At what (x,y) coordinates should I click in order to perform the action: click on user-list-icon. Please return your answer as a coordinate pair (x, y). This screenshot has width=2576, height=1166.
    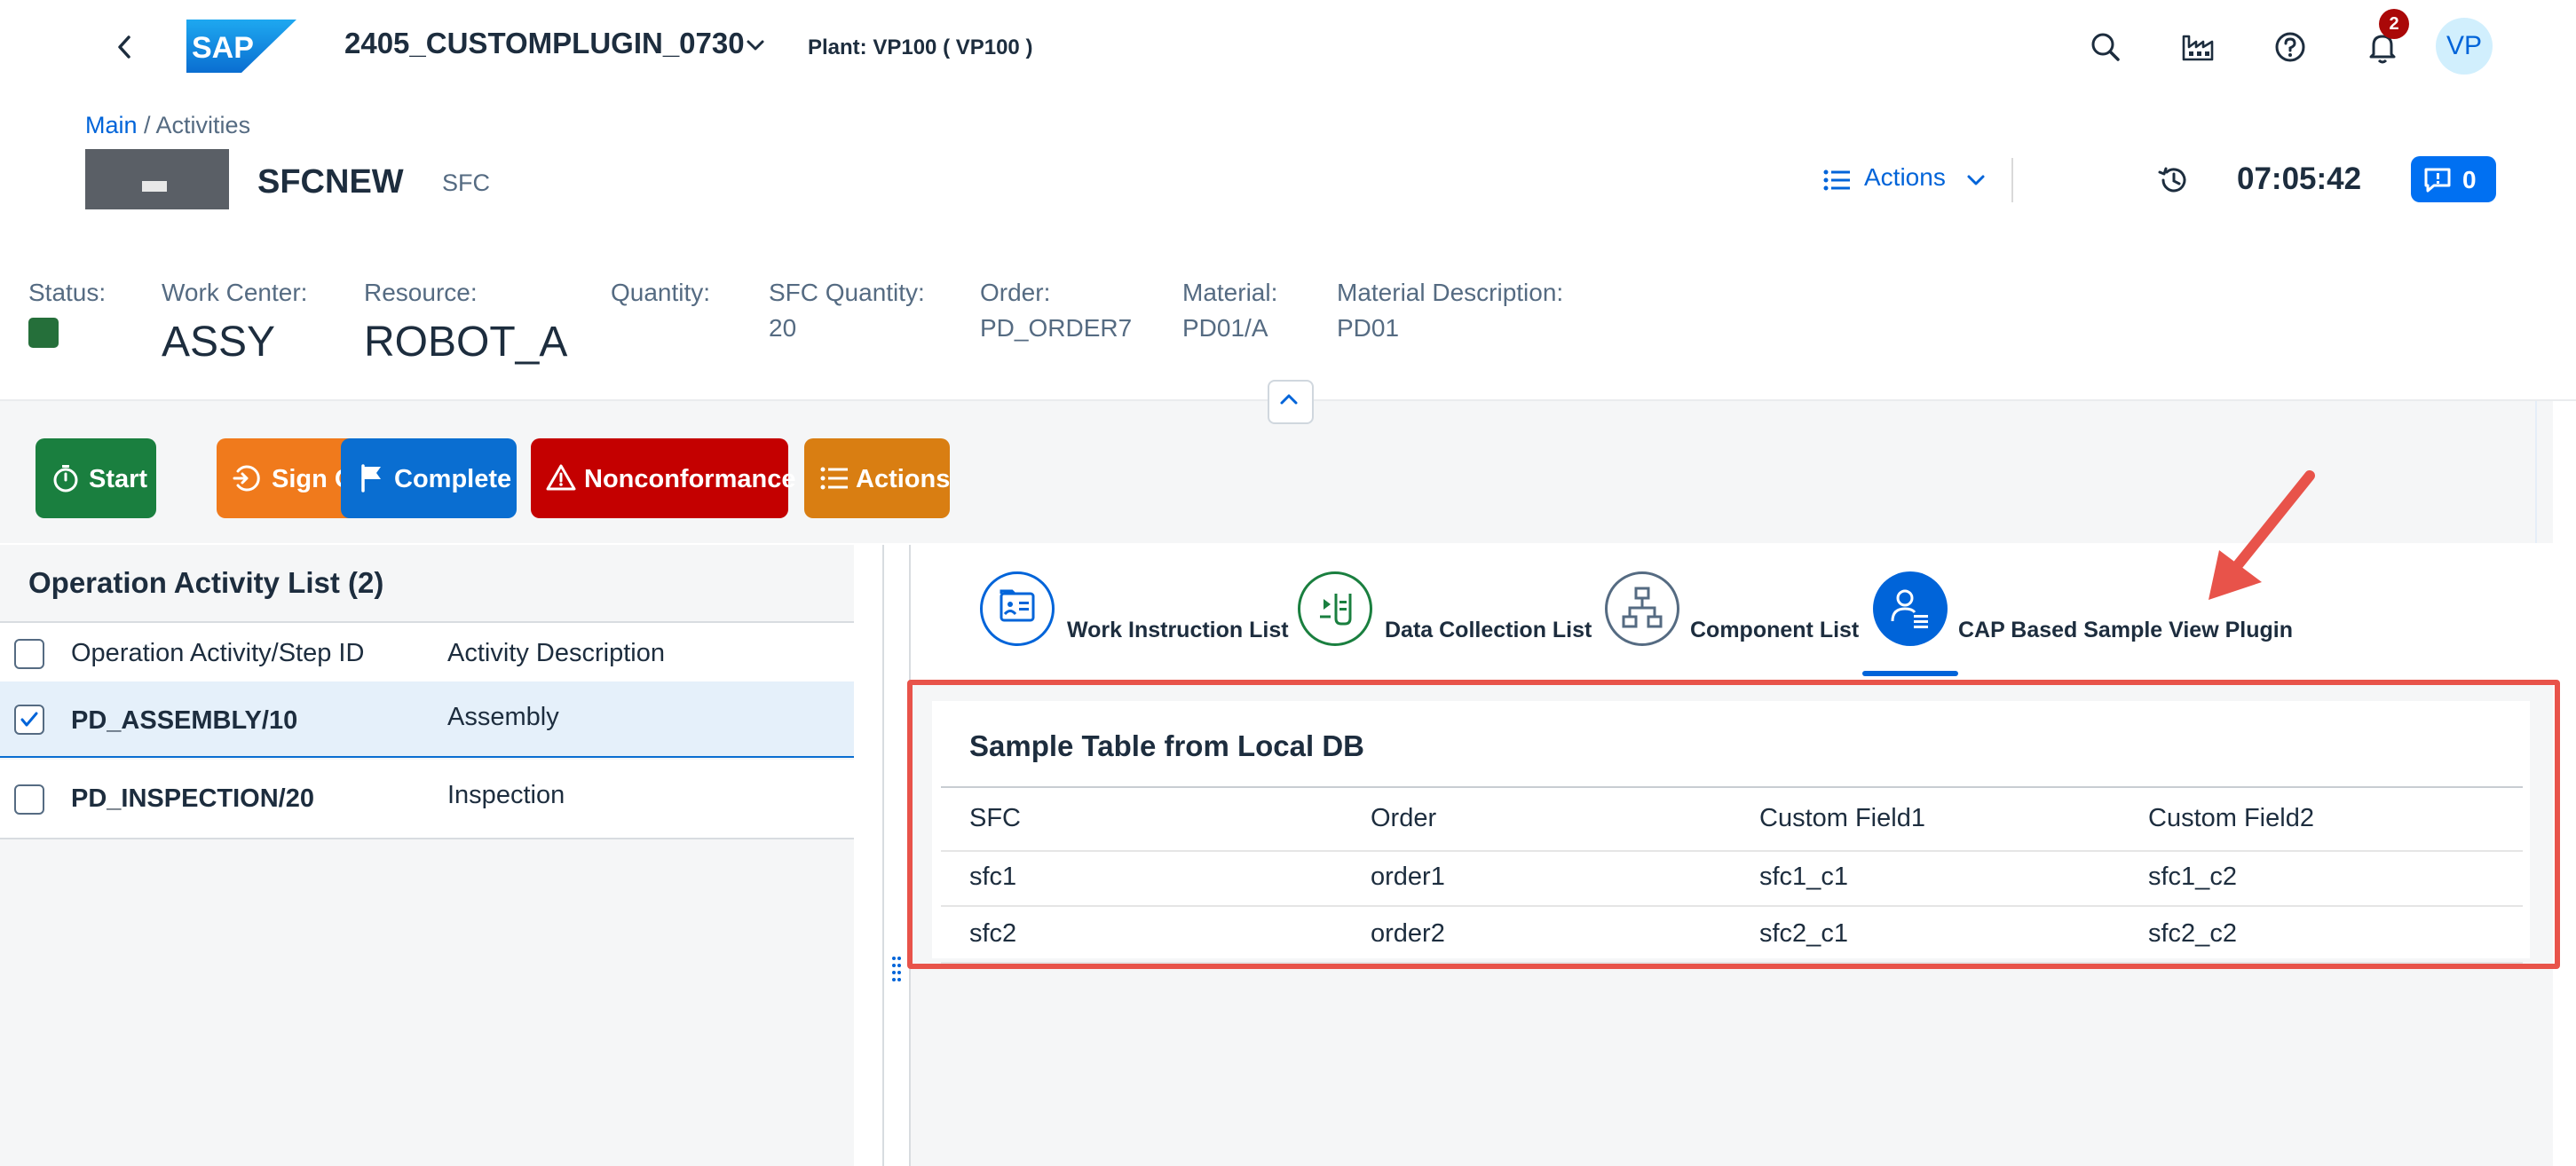
    Looking at the image, I should click on (1910, 608).